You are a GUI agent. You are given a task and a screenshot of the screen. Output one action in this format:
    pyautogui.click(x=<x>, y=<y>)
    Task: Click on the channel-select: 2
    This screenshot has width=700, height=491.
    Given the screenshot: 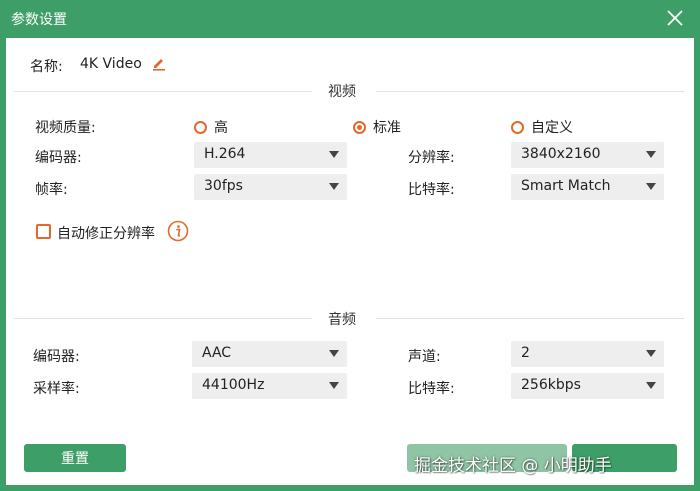 What is the action you would take?
    pyautogui.click(x=587, y=354)
    